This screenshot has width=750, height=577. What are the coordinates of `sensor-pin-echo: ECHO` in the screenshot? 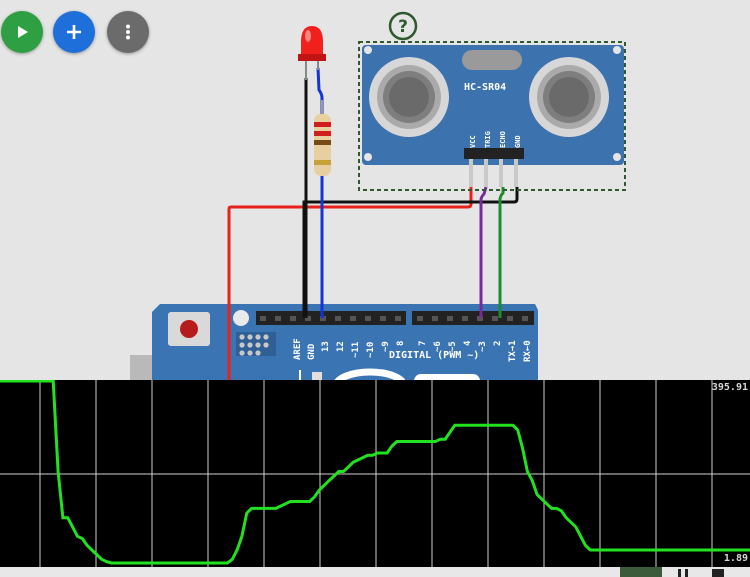 It's located at (503, 139).